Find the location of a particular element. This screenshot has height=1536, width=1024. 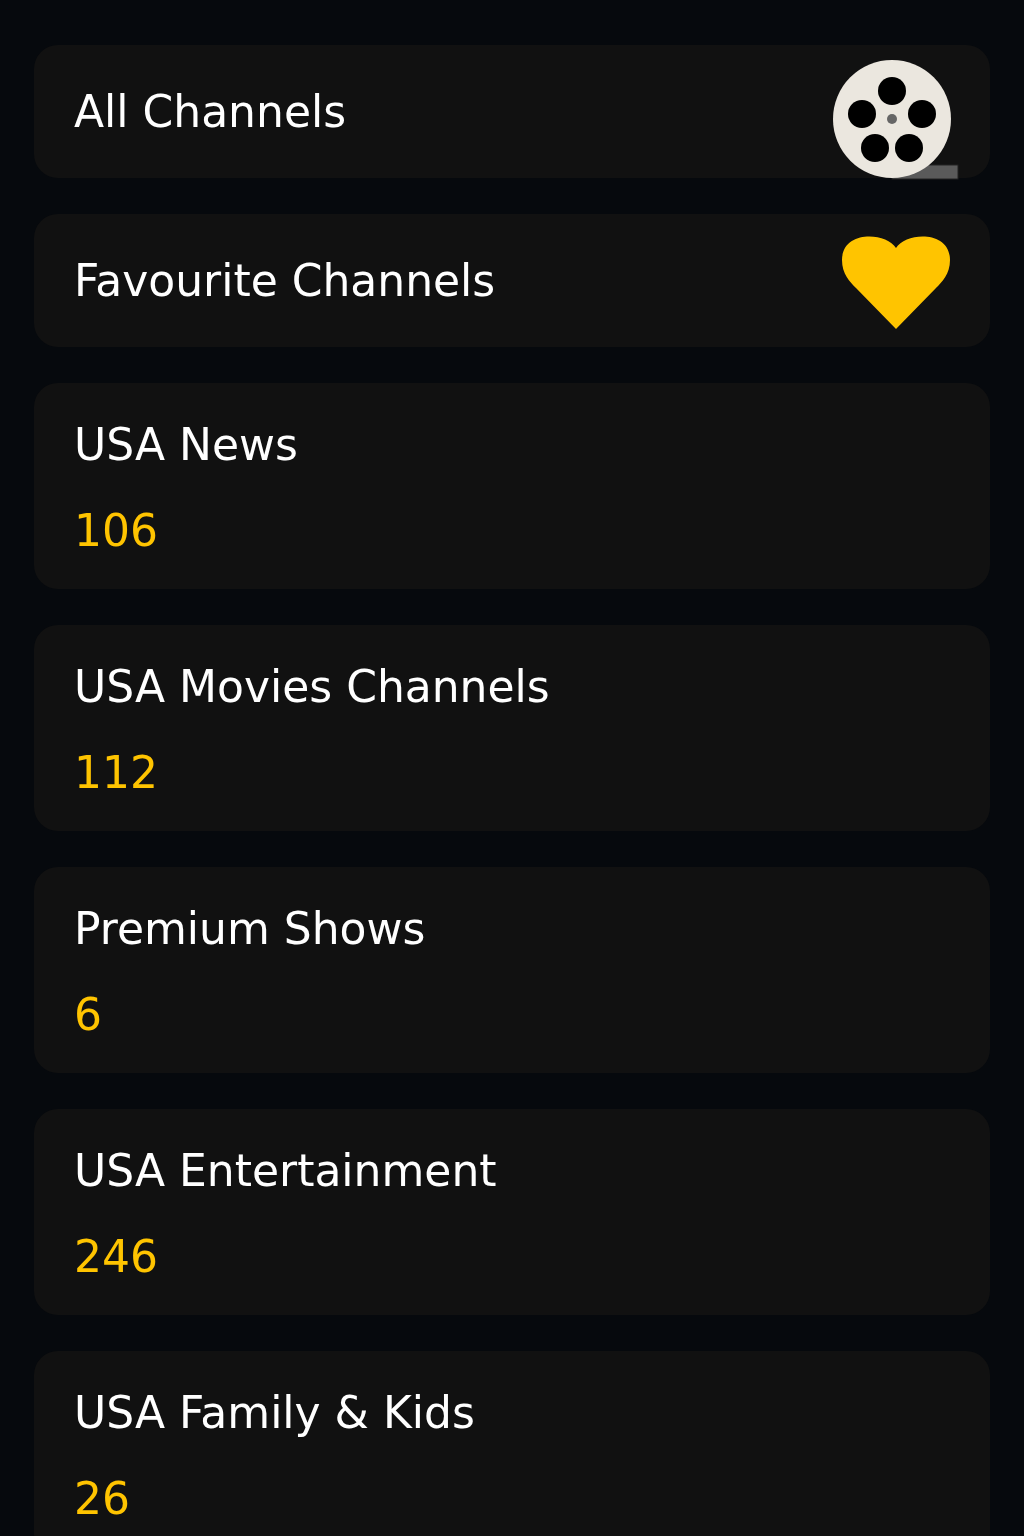

category-card: USA Movies Channels 112 is located at coordinates (512, 728).